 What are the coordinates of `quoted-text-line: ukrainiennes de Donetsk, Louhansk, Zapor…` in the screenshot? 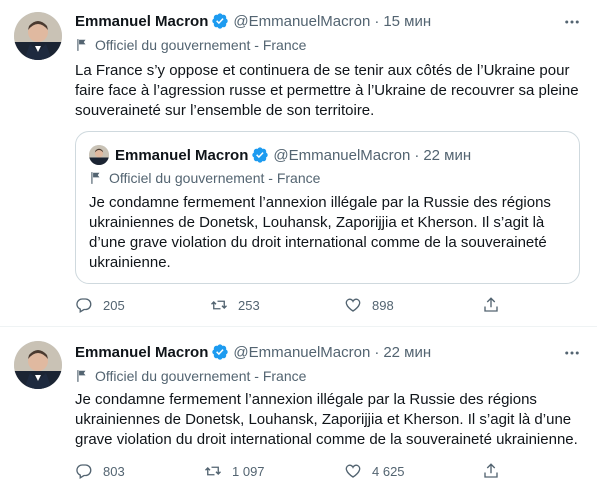 It's located at (317, 222).